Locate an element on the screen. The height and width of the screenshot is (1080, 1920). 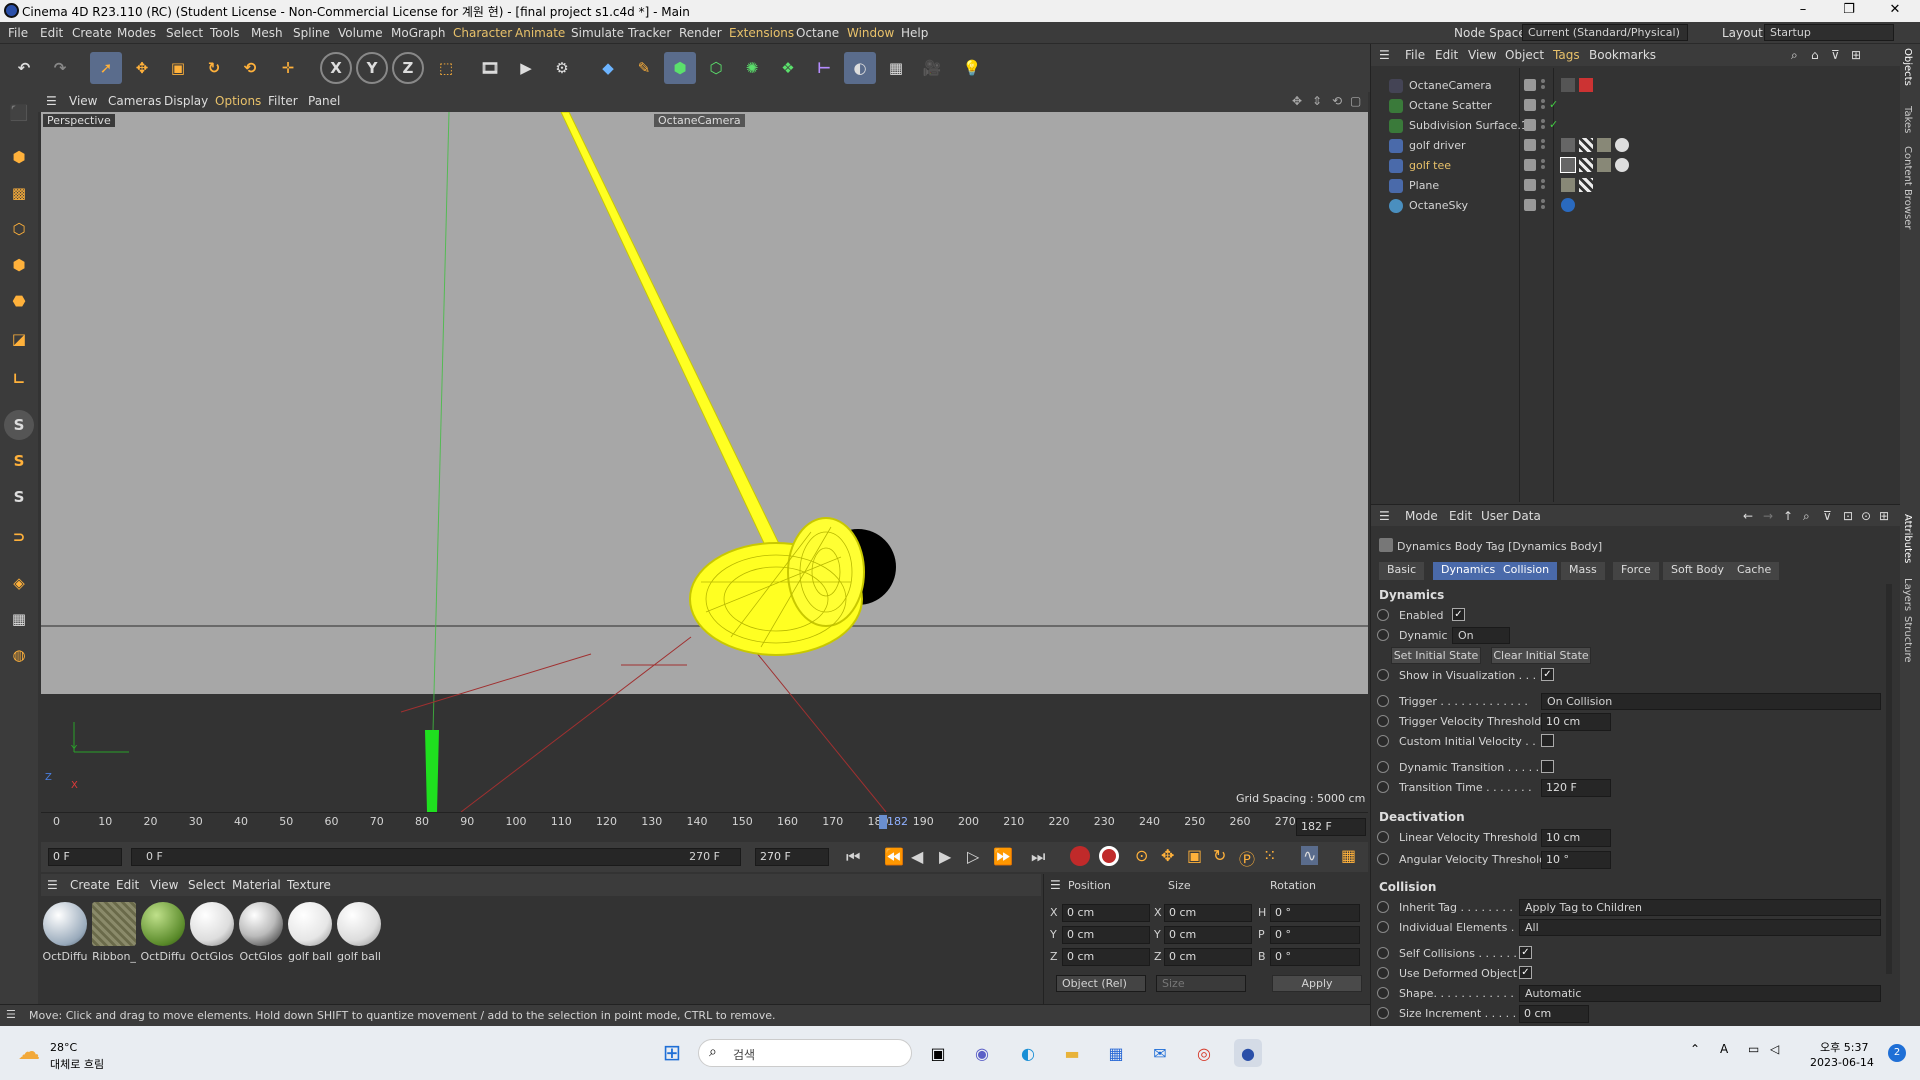
angular-velocity-field: 10 ° is located at coordinates (1576, 860).